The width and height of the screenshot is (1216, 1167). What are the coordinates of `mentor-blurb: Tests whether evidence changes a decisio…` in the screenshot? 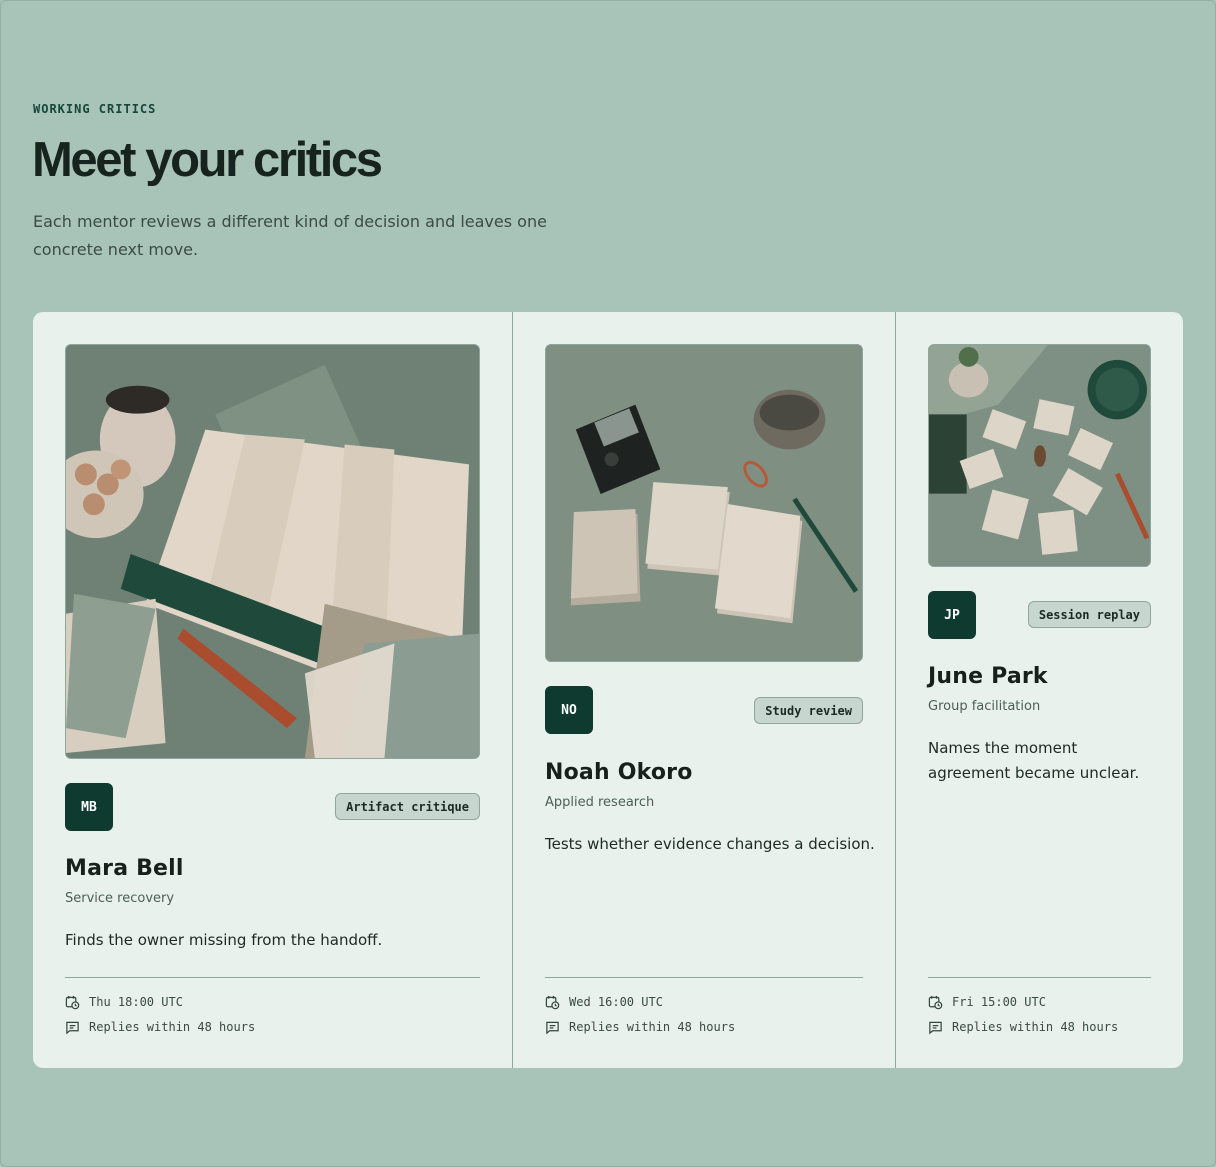 It's located at (710, 844).